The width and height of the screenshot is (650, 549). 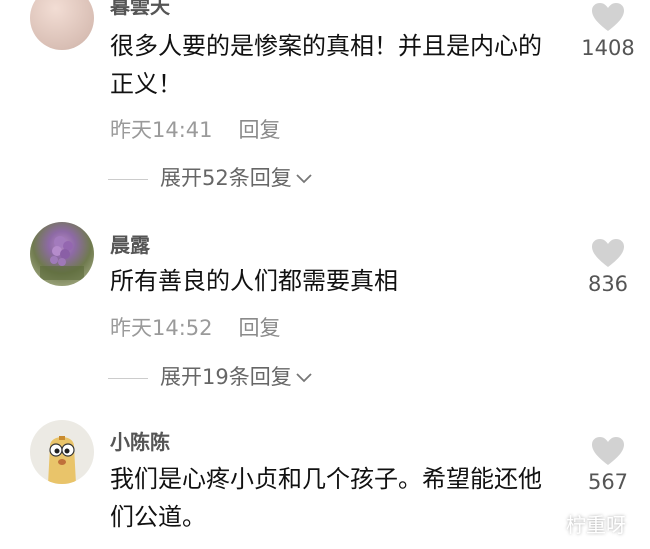 What do you see at coordinates (161, 130) in the screenshot?
I see `timestamp: 昨天14:41` at bounding box center [161, 130].